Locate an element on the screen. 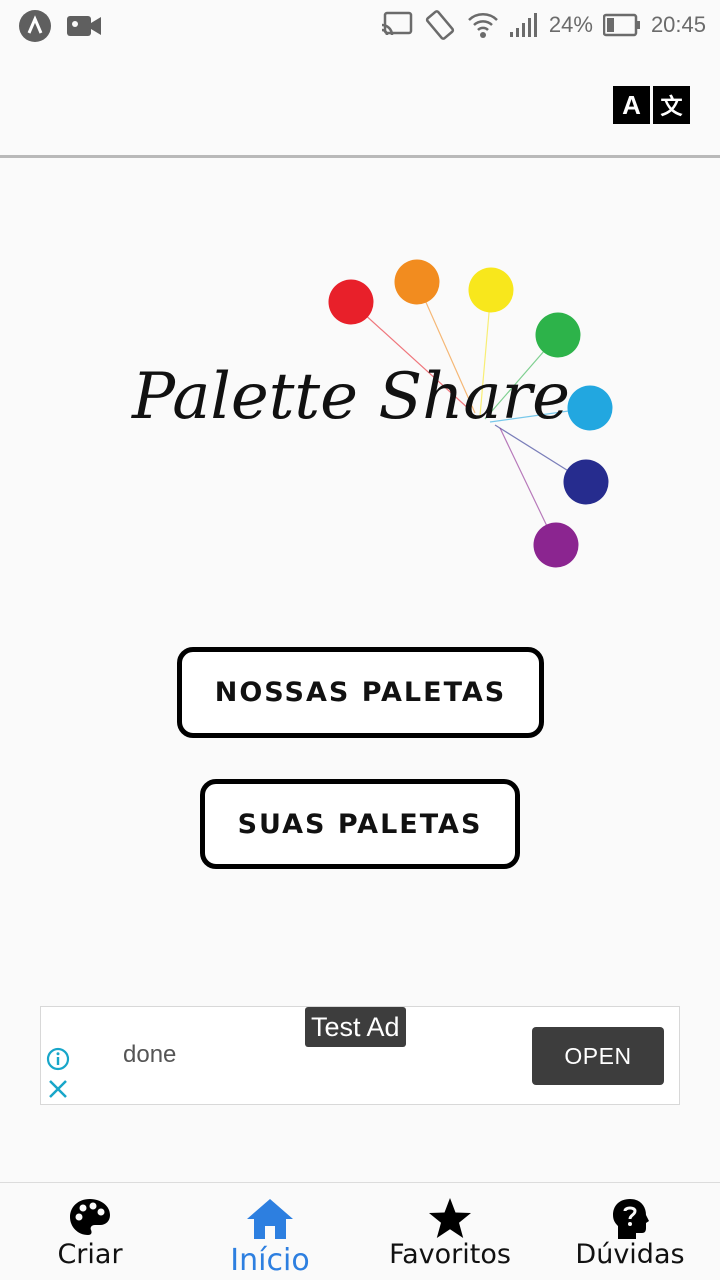 The height and width of the screenshot is (1280, 720). top-app-bar: A 文 is located at coordinates (360, 104).